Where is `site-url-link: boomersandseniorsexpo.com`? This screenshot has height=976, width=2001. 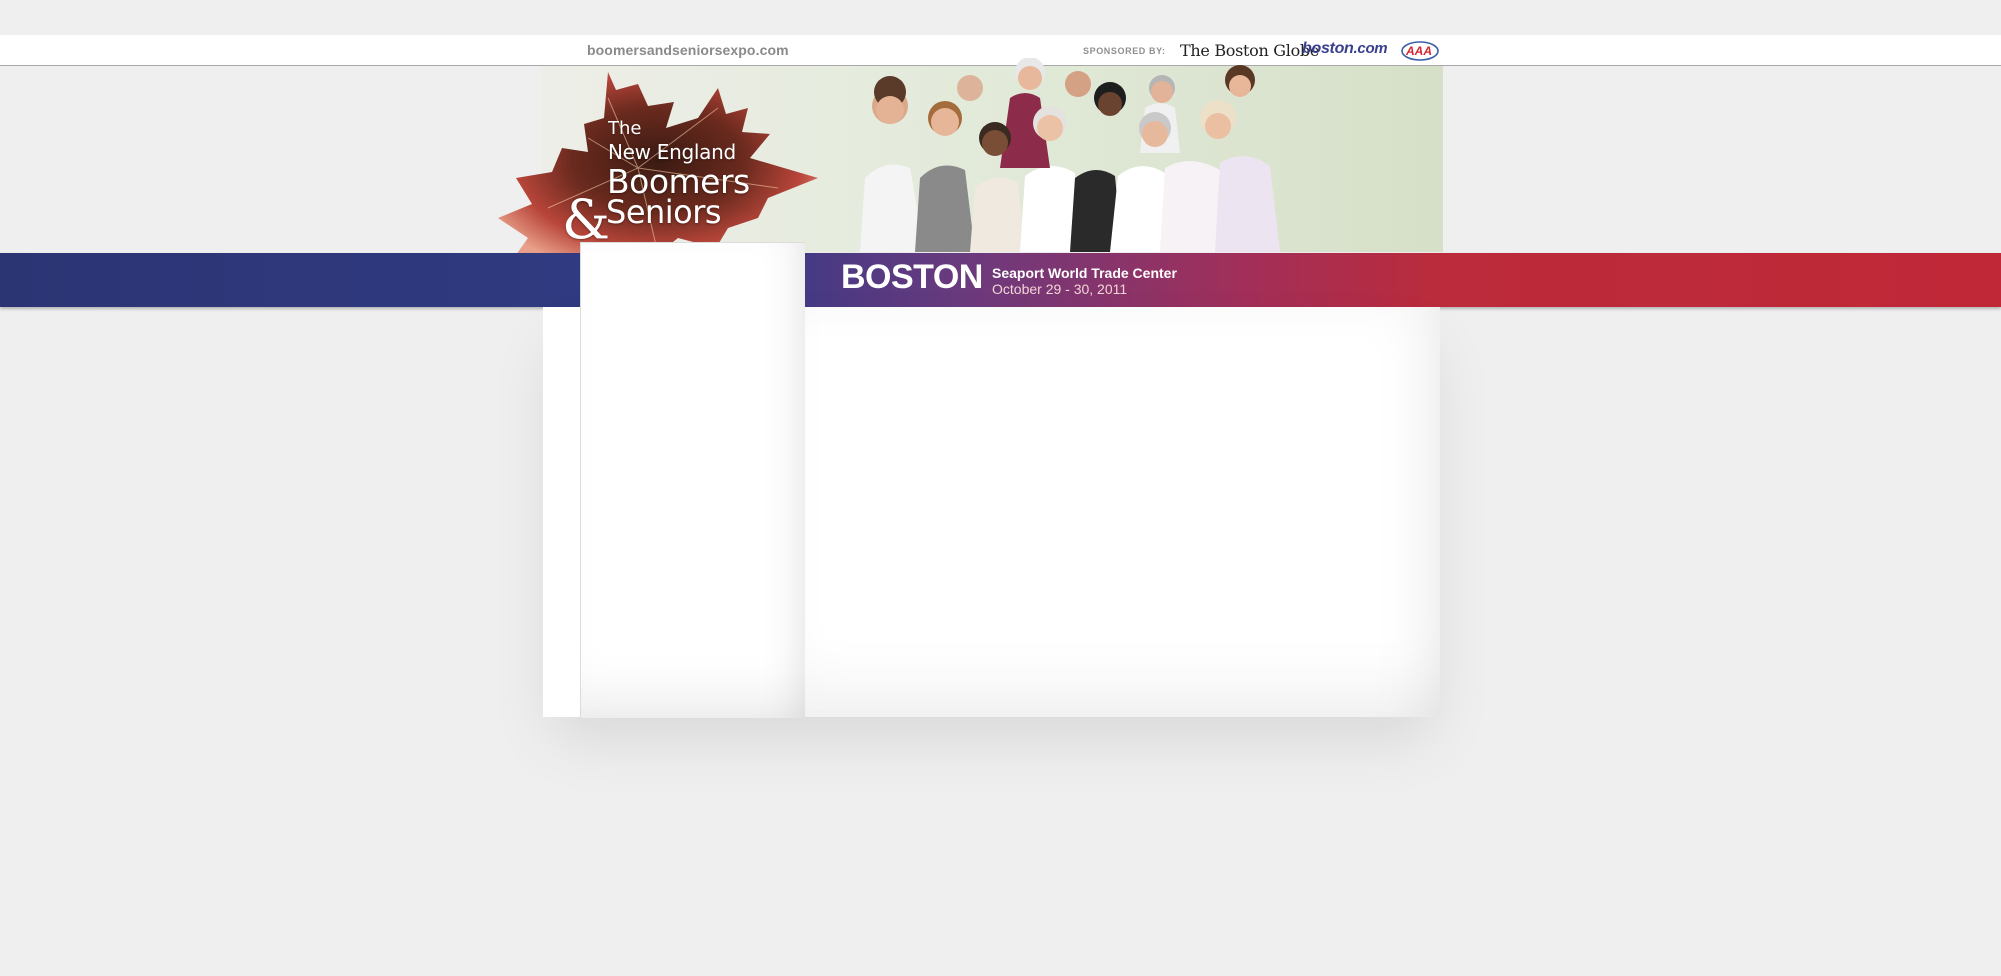
site-url-link: boomersandseniorsexpo.com is located at coordinates (688, 50).